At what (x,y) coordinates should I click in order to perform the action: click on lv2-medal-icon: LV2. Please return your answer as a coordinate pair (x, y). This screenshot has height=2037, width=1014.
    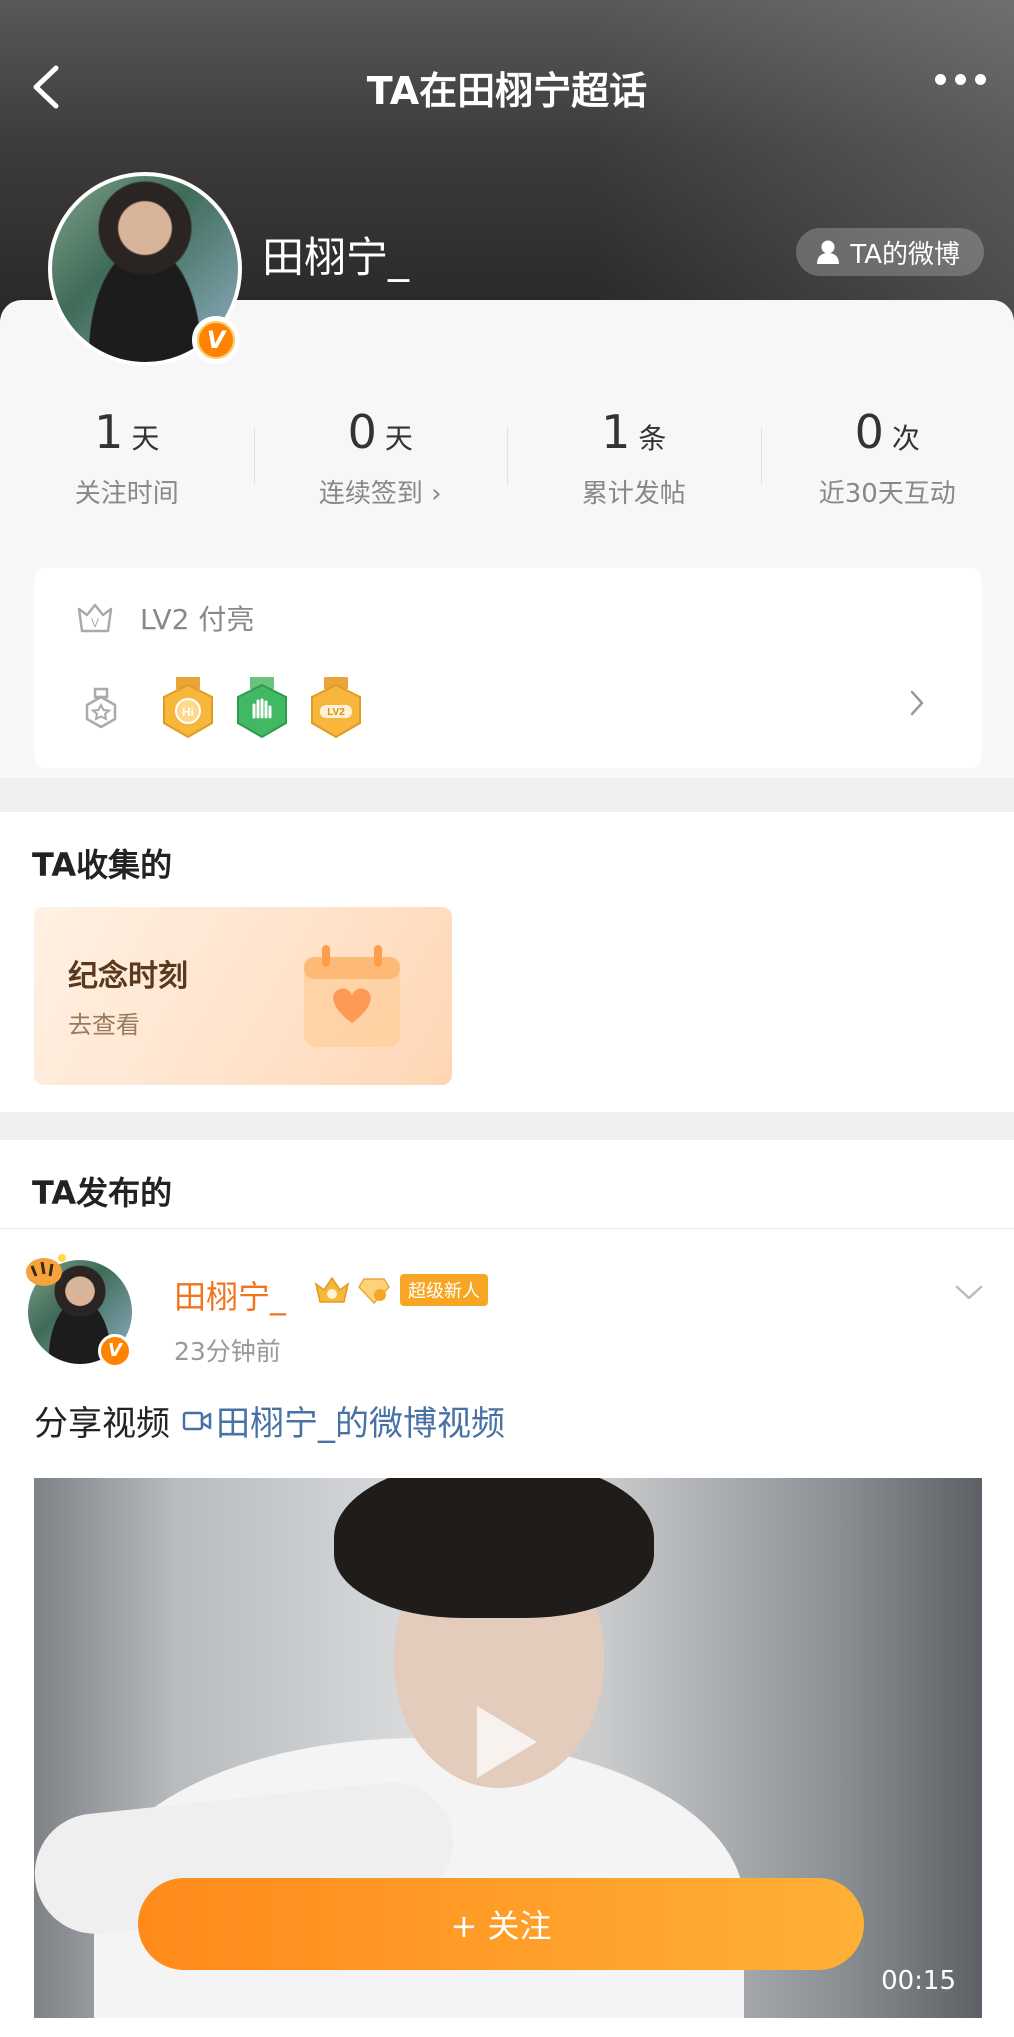
    Looking at the image, I should click on (336, 708).